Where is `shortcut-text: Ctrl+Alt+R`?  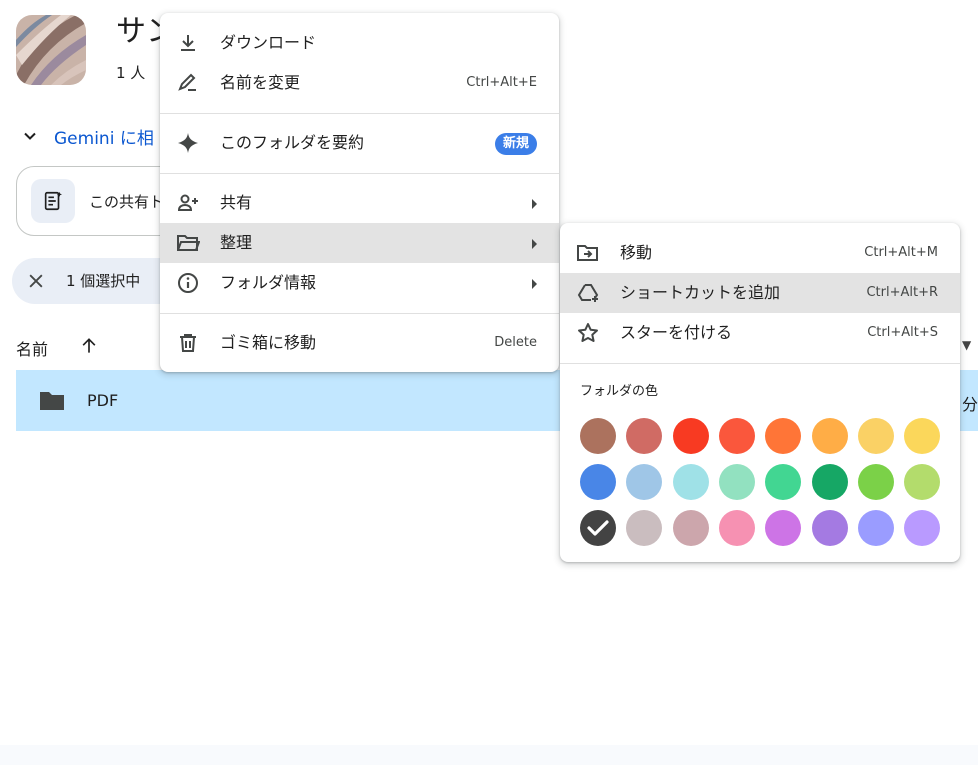
shortcut-text: Ctrl+Alt+R is located at coordinates (902, 292).